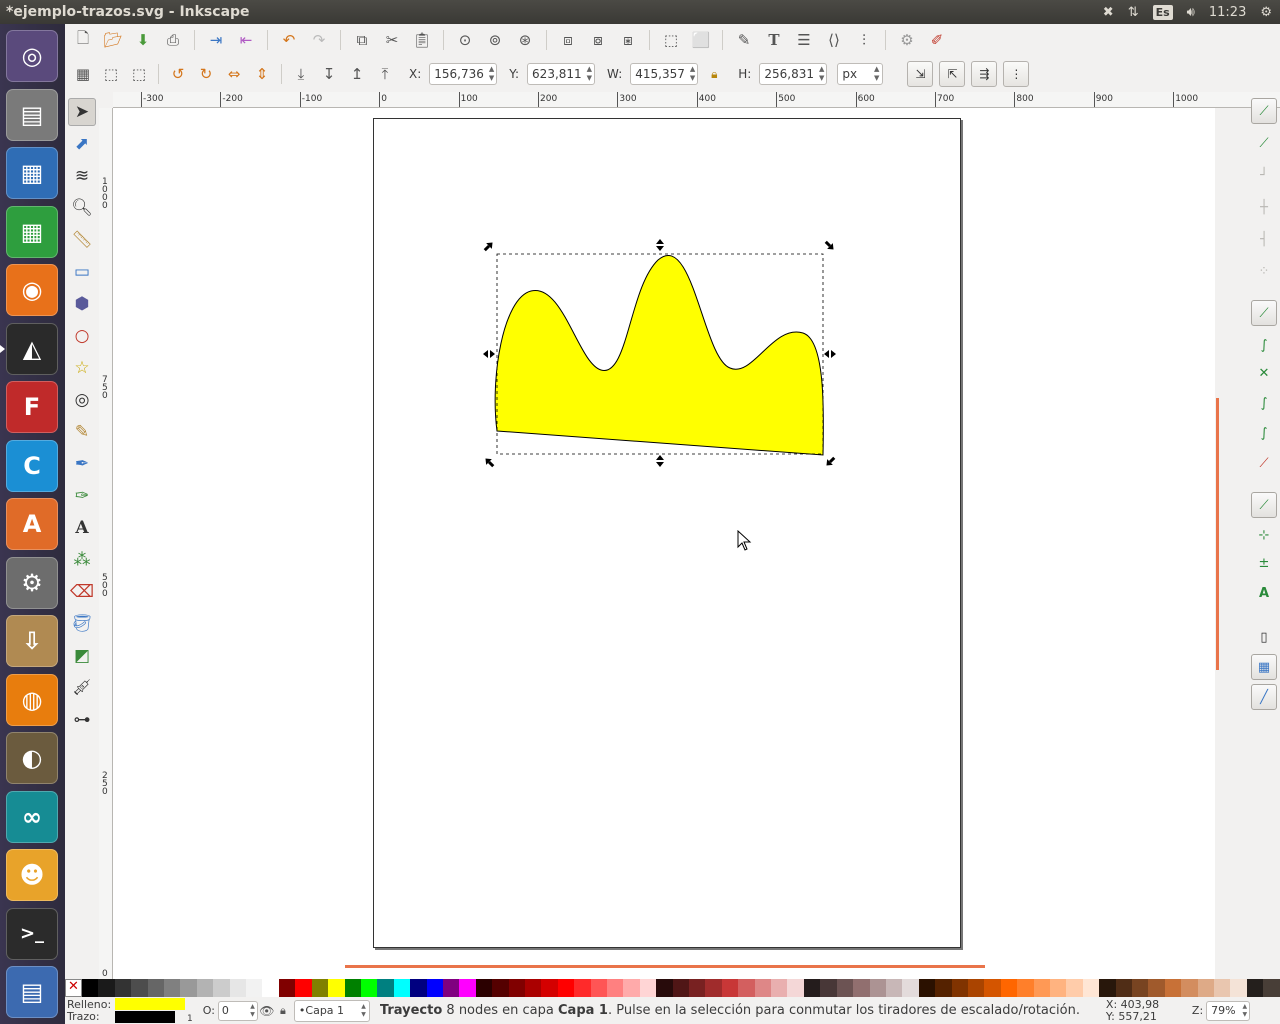 This screenshot has width=1280, height=1024. Describe the element at coordinates (660, 245) in the screenshot. I see `handle-n` at that location.